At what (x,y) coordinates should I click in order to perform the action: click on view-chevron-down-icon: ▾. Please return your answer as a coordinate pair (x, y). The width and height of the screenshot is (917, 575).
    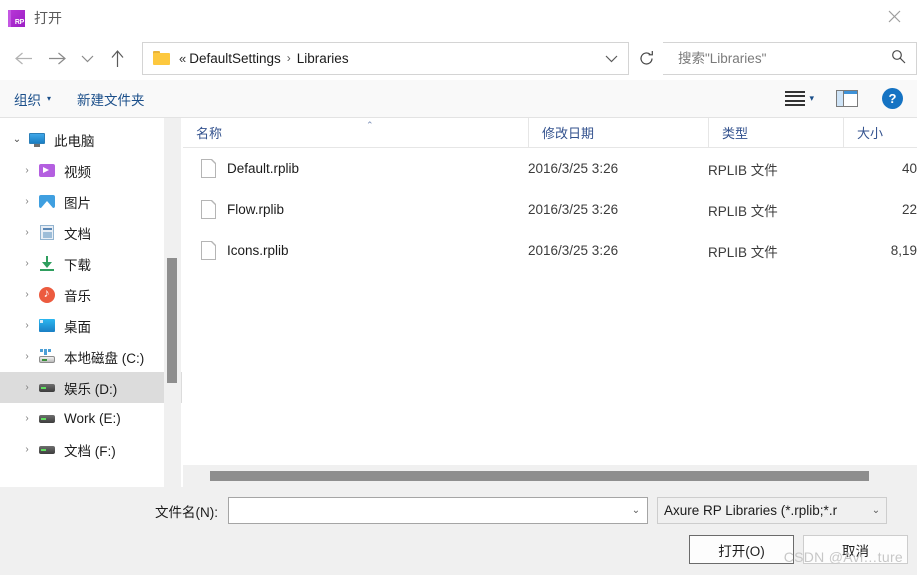
    Looking at the image, I should click on (811, 98).